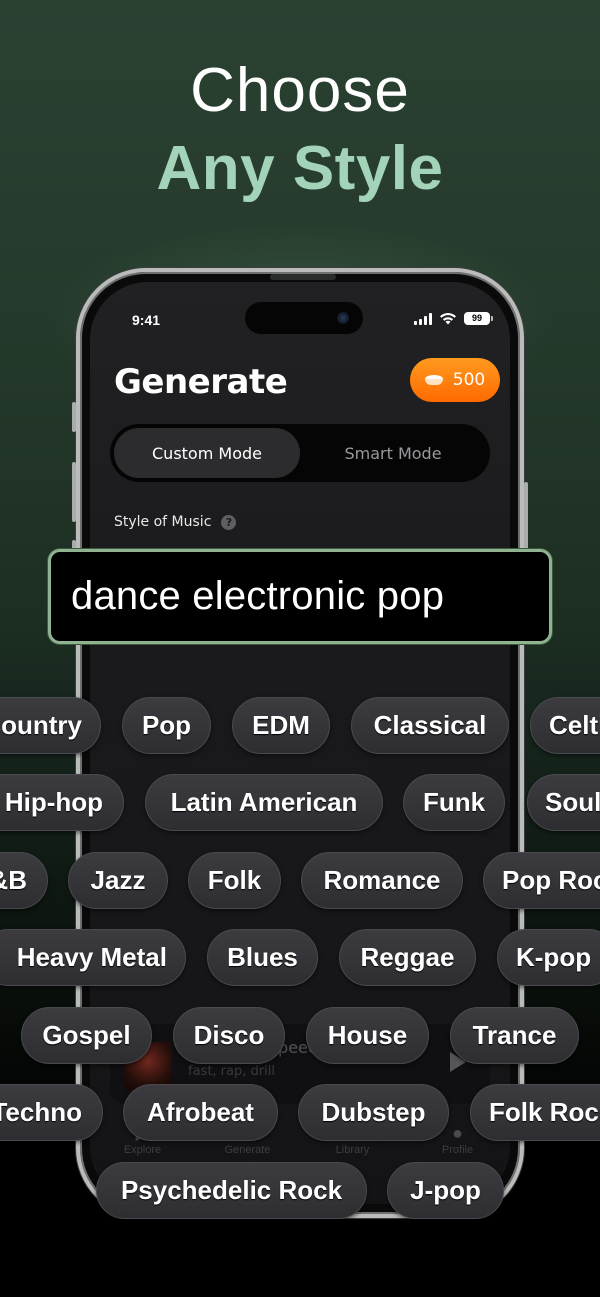  Describe the element at coordinates (300, 90) in the screenshot. I see `headline-line-1: Choose` at that location.